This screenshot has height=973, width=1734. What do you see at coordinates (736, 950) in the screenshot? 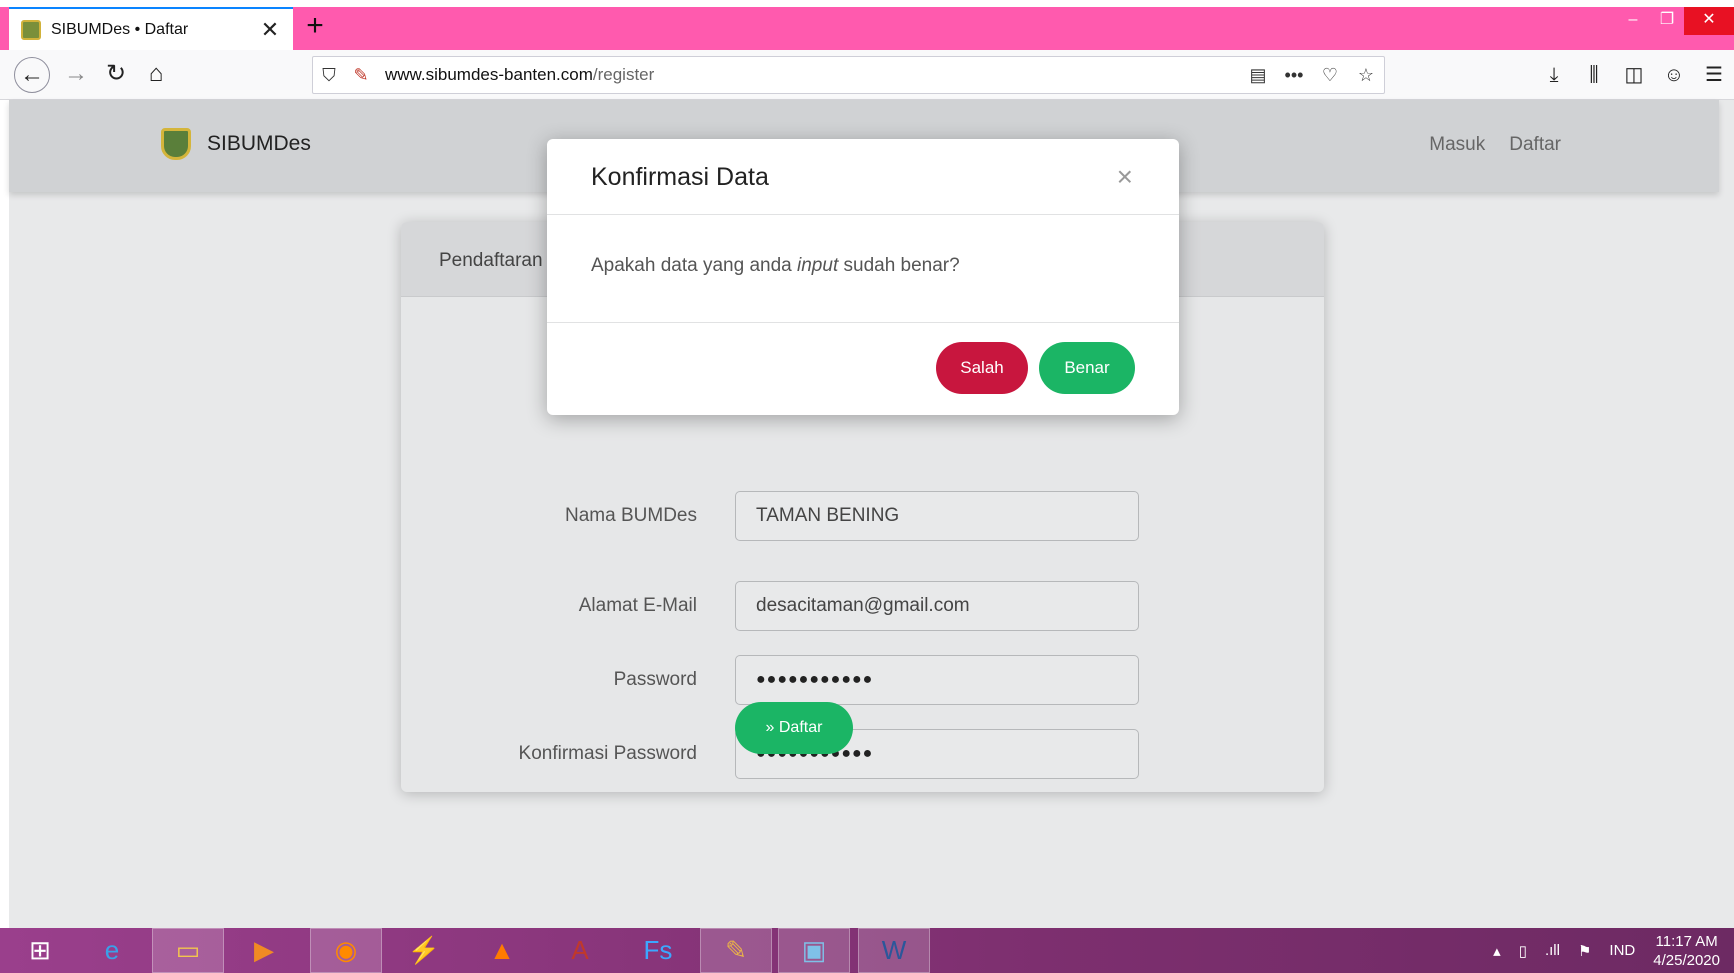
I see `paint-icon: ✎` at bounding box center [736, 950].